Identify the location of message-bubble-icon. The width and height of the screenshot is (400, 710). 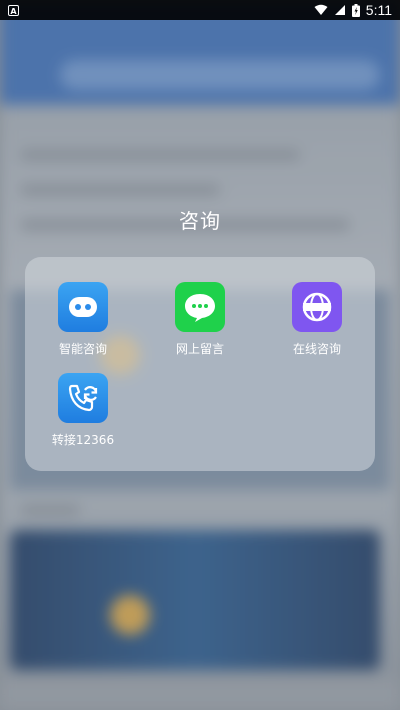
(200, 307).